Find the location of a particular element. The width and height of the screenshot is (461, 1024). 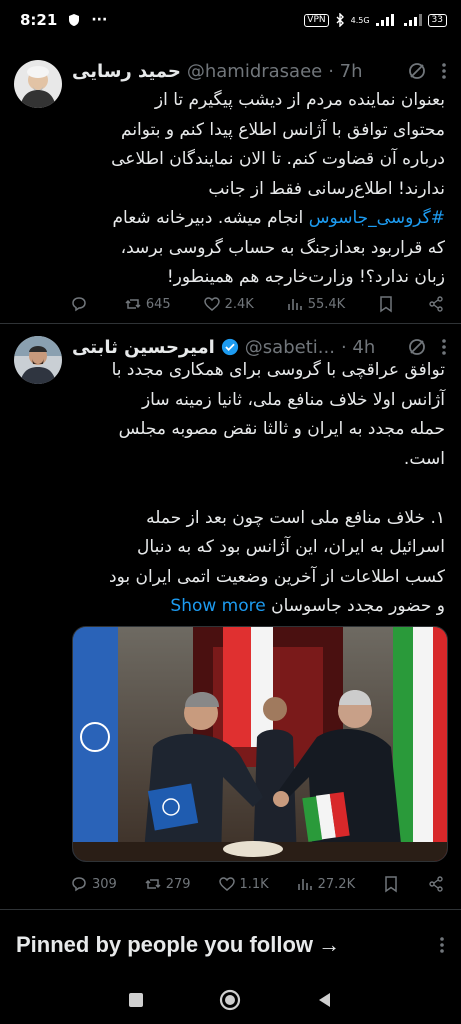

recents-icon is located at coordinates (136, 1000).